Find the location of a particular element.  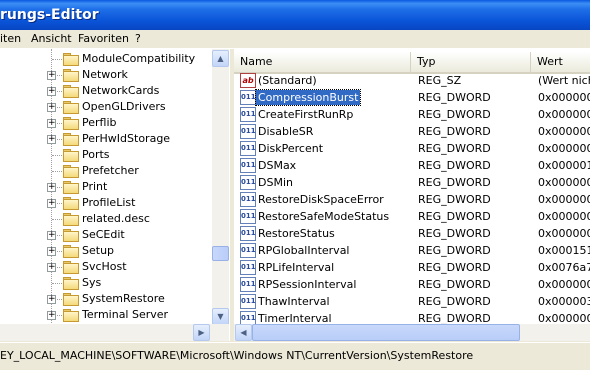

column-name-header: Name is located at coordinates (322, 62).